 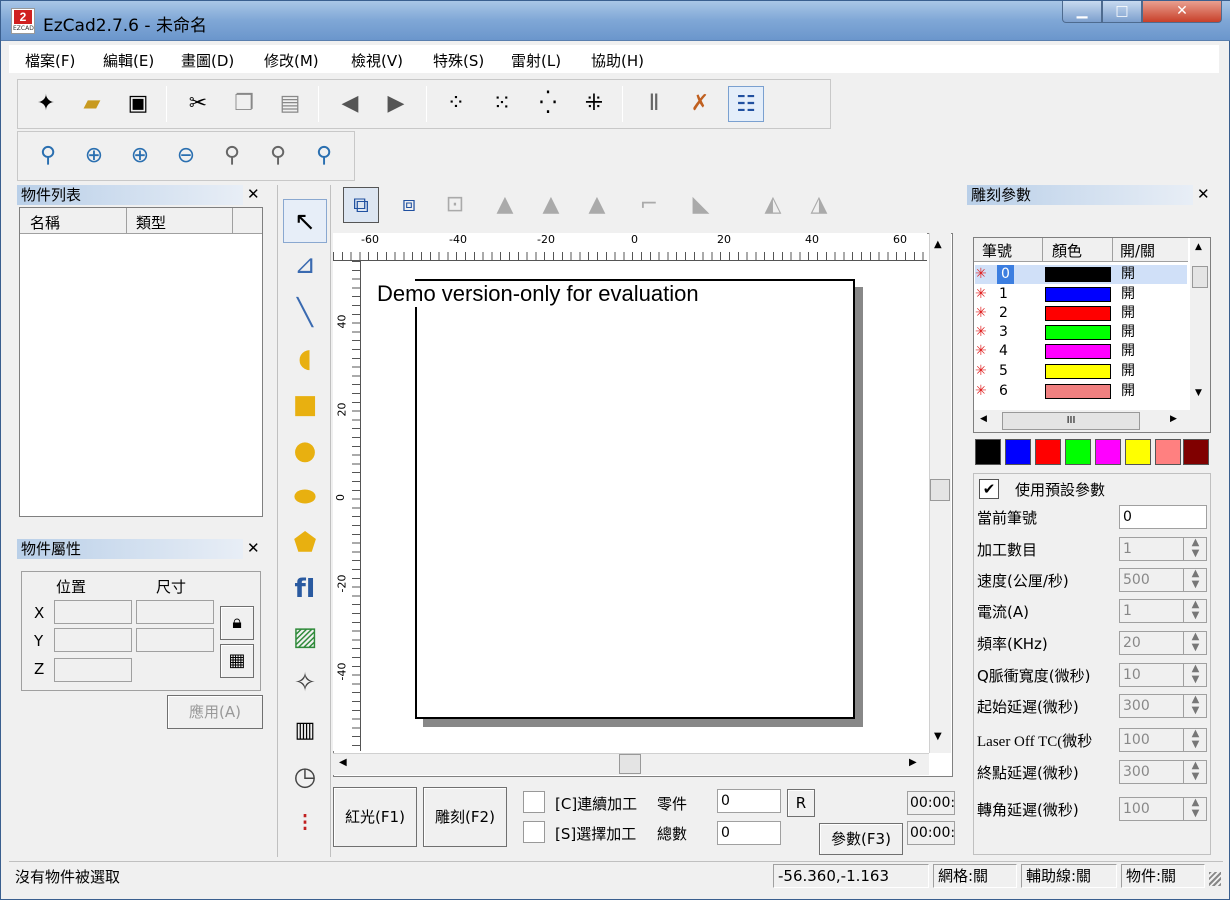 I want to click on lock-icon: ▲, so click(x=505, y=205).